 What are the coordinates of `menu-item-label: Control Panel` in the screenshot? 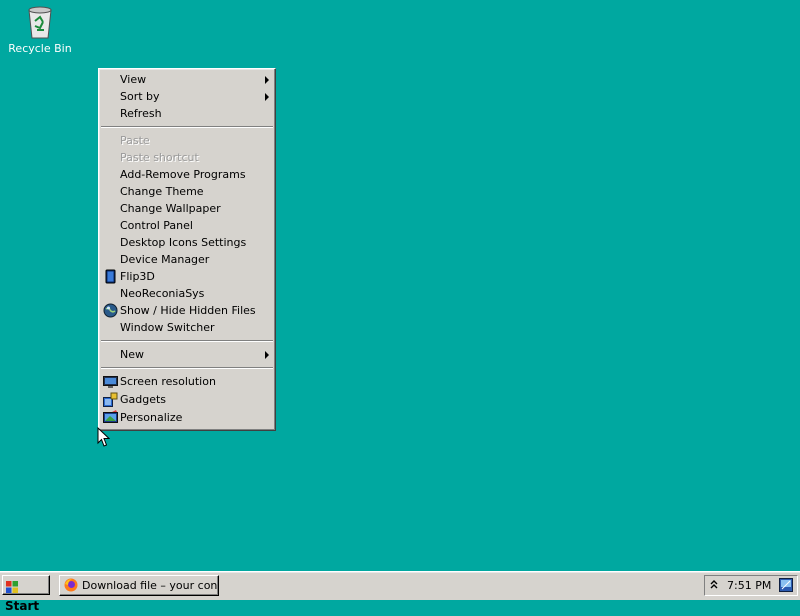 It's located at (156, 225).